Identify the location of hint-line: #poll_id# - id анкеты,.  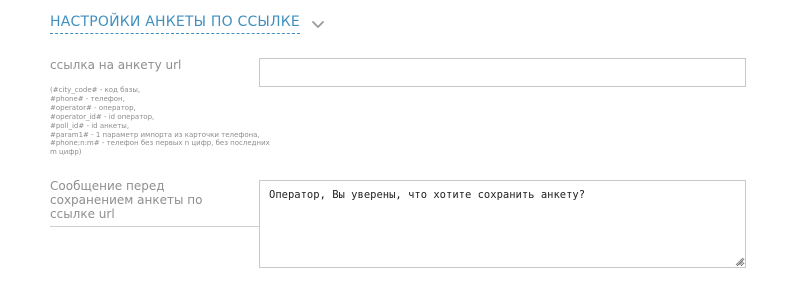
(90, 125).